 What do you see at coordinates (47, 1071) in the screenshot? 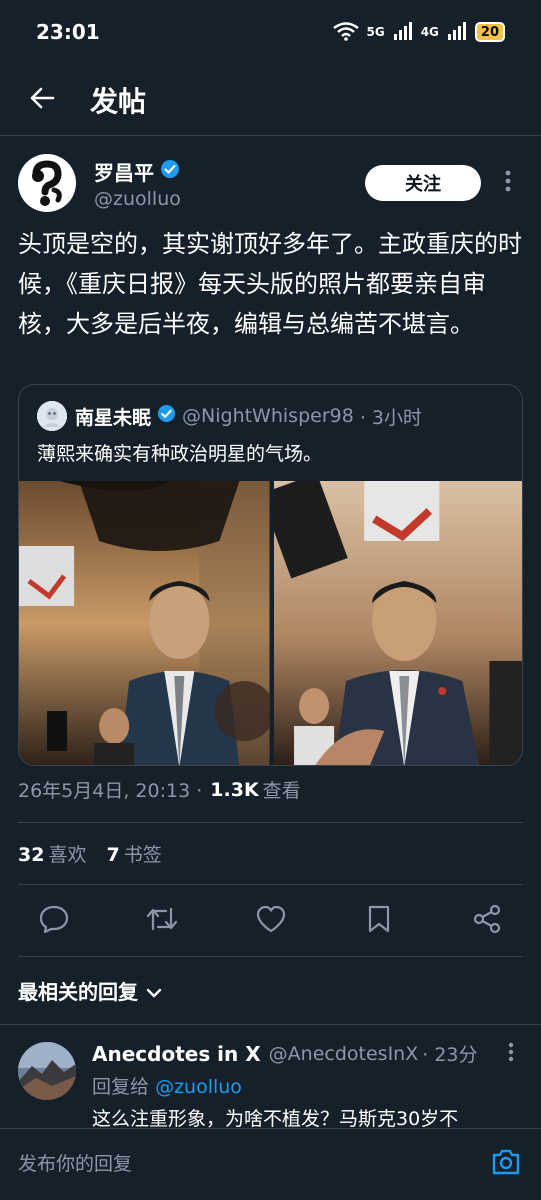
I see `reply-avatar` at bounding box center [47, 1071].